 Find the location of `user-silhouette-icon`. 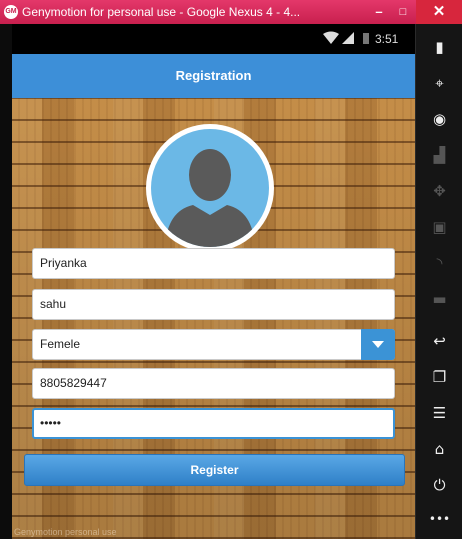

user-silhouette-icon is located at coordinates (210, 188).